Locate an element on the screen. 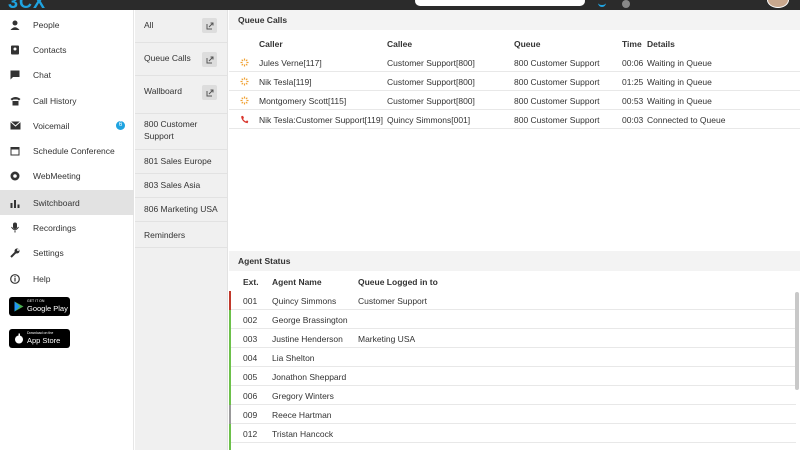  sidebar-item-switchboard: Switchboard is located at coordinates (67, 202).